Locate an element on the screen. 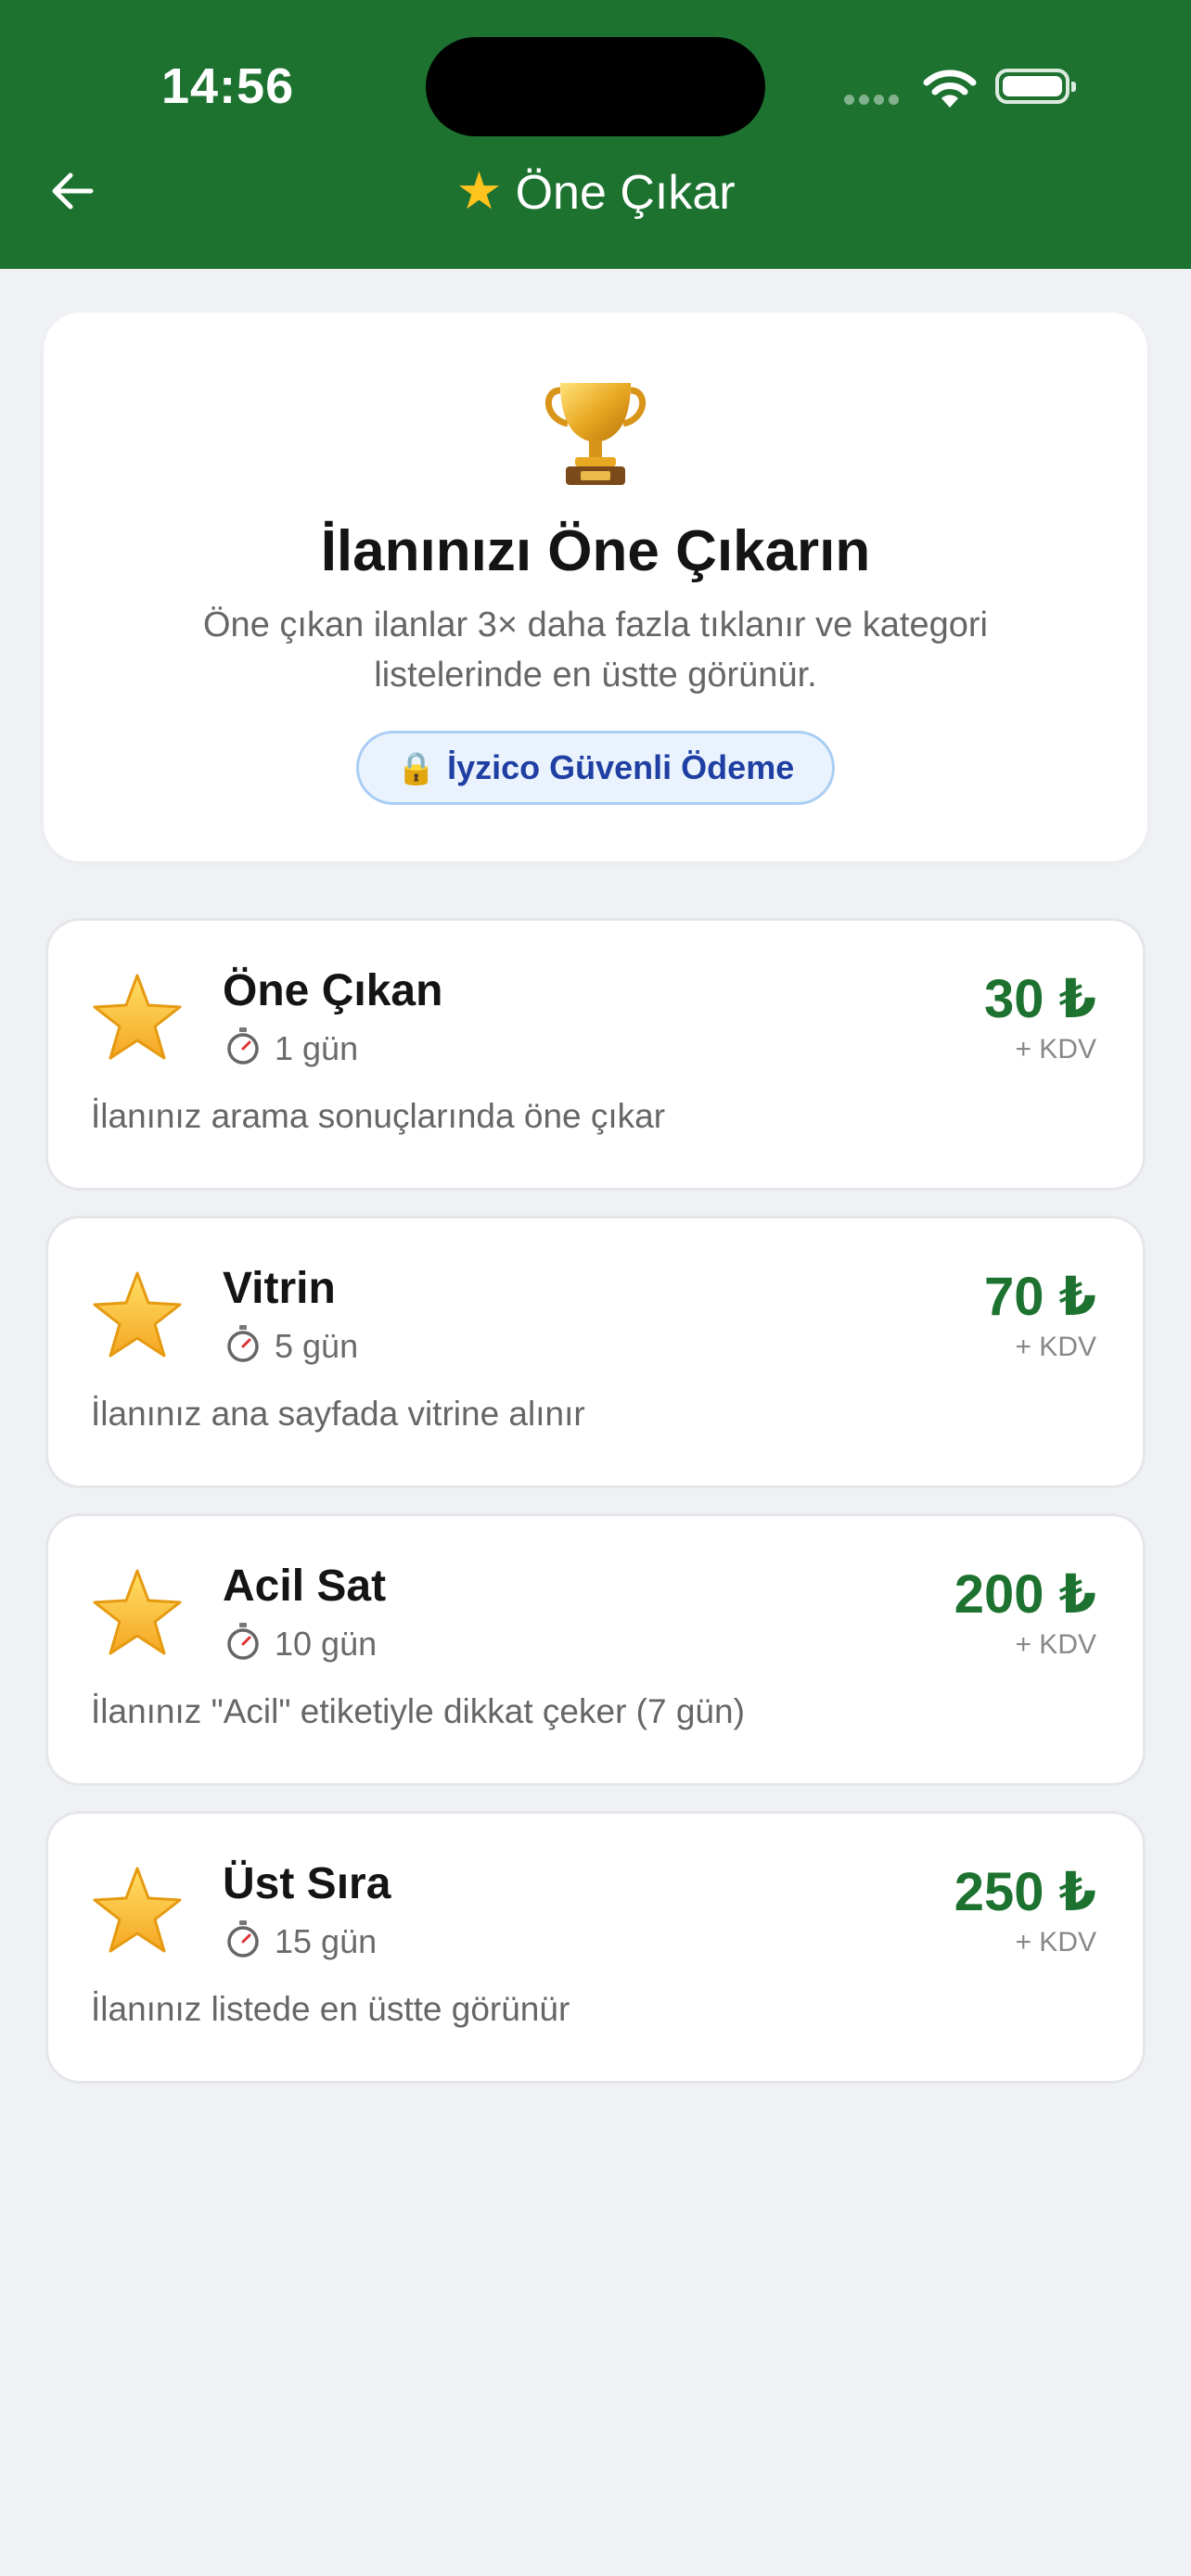  page-title: ★ Öne Çıkar is located at coordinates (595, 192).